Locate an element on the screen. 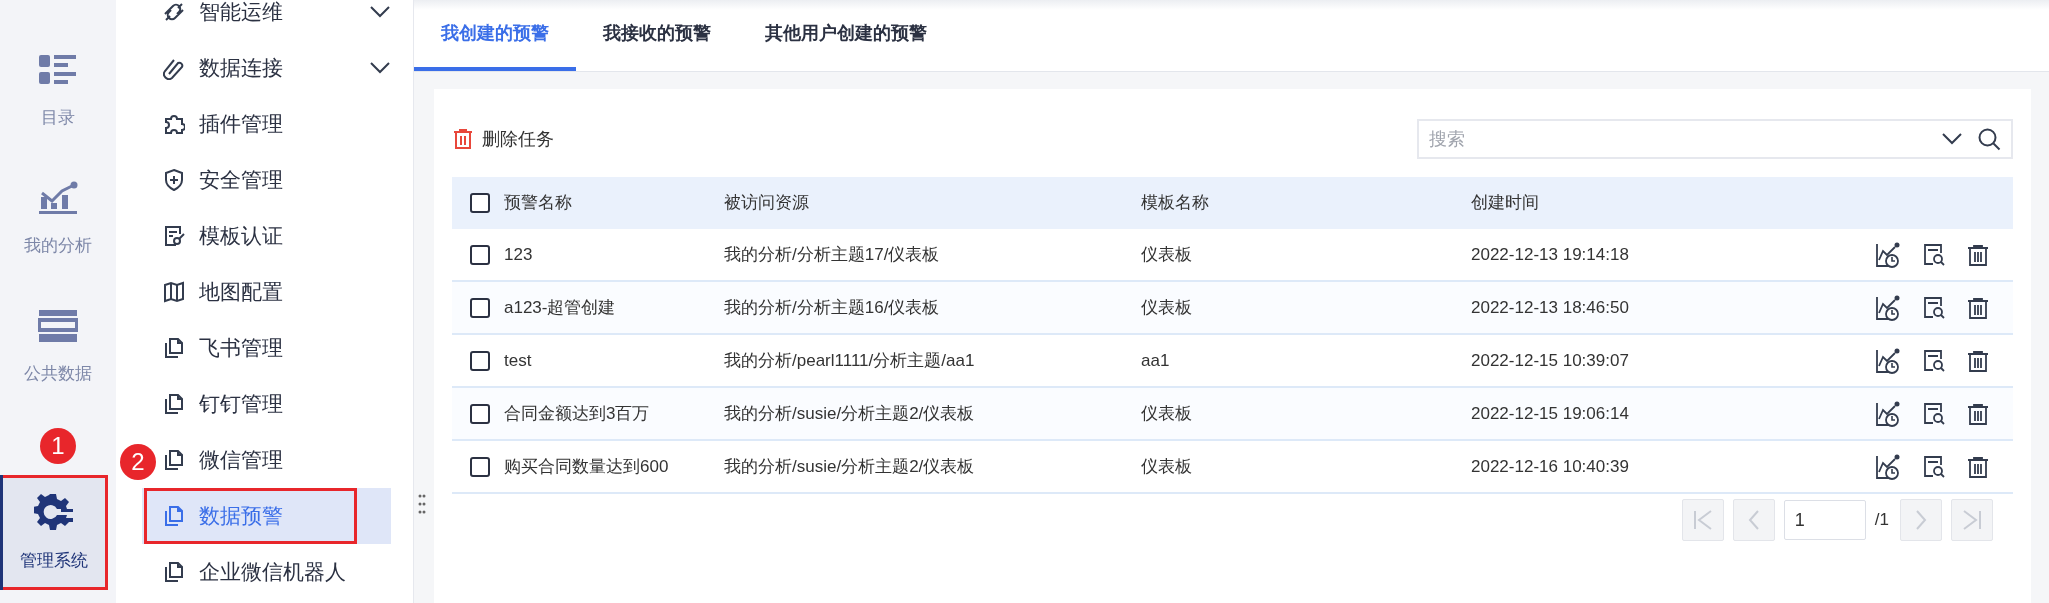  rail-item: 管理系统 is located at coordinates (54, 532).